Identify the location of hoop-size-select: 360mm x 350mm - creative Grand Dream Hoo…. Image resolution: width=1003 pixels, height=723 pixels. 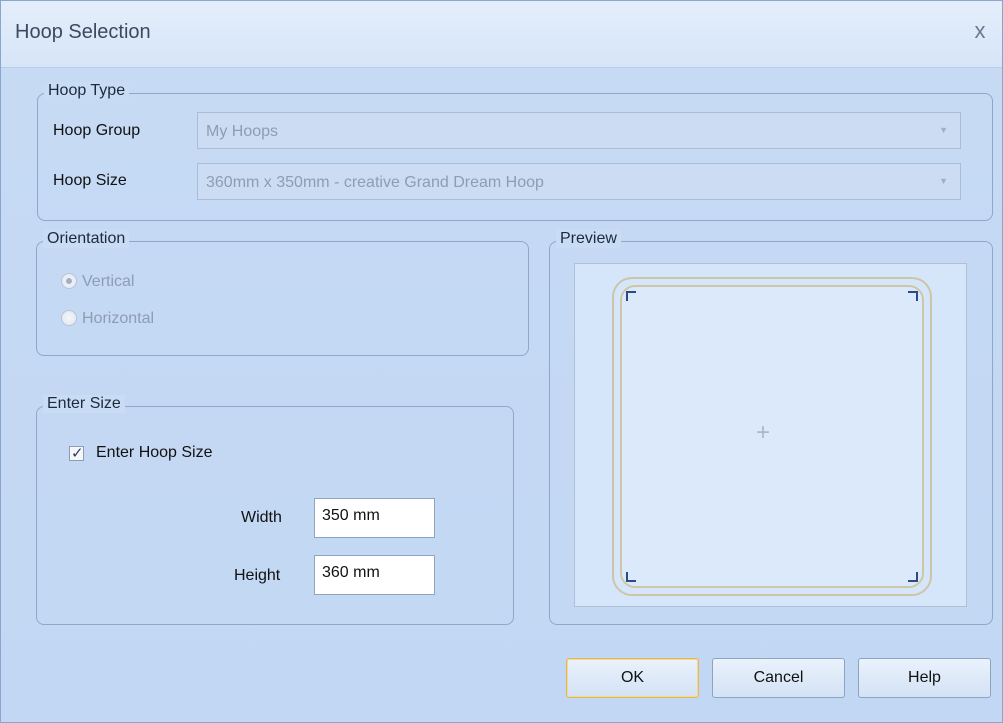
(579, 181).